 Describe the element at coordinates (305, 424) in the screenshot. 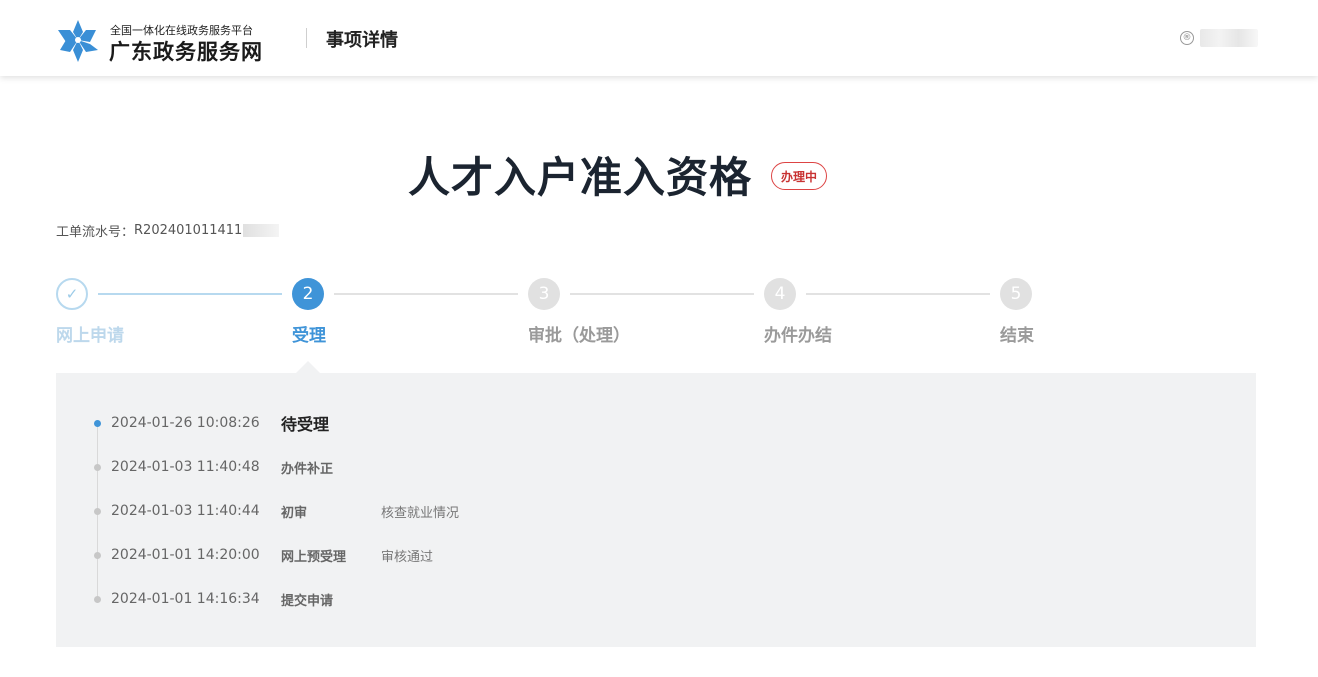

I see `timeline-status: 待受理` at that location.